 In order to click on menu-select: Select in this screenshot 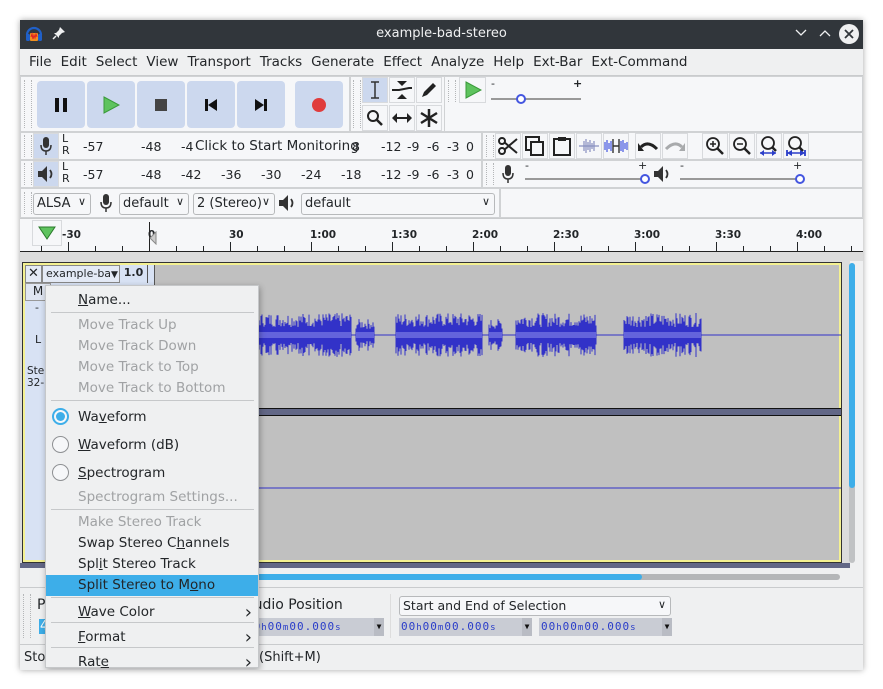, I will do `click(117, 62)`.